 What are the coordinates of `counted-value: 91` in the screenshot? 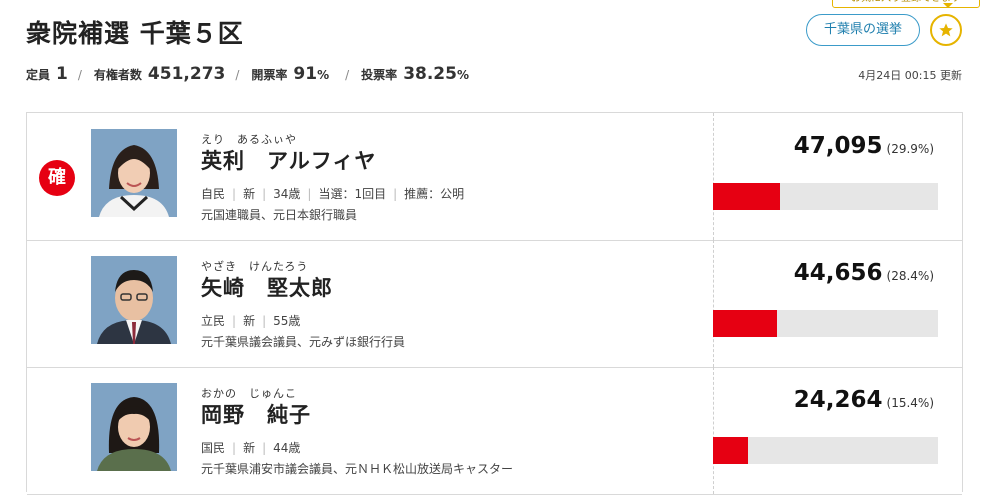 It's located at (305, 74).